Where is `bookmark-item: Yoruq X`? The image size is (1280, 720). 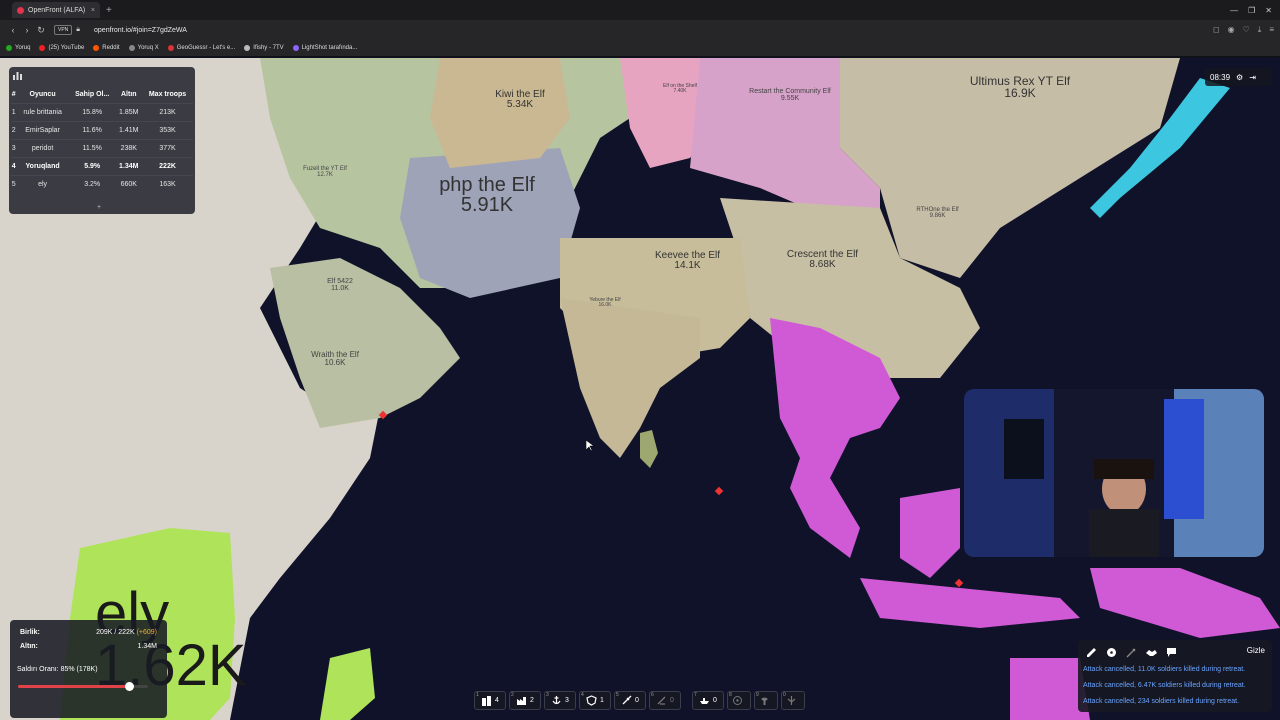 bookmark-item: Yoruq X is located at coordinates (143, 48).